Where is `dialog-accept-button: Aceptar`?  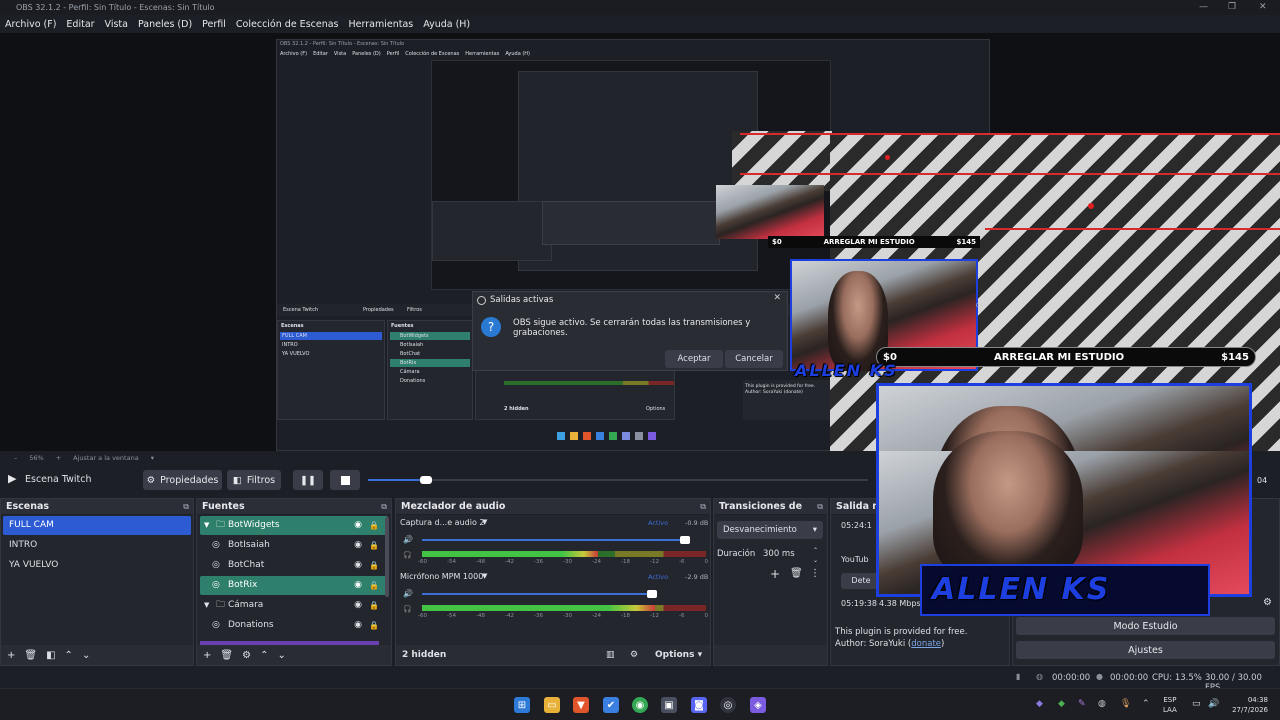 dialog-accept-button: Aceptar is located at coordinates (694, 359).